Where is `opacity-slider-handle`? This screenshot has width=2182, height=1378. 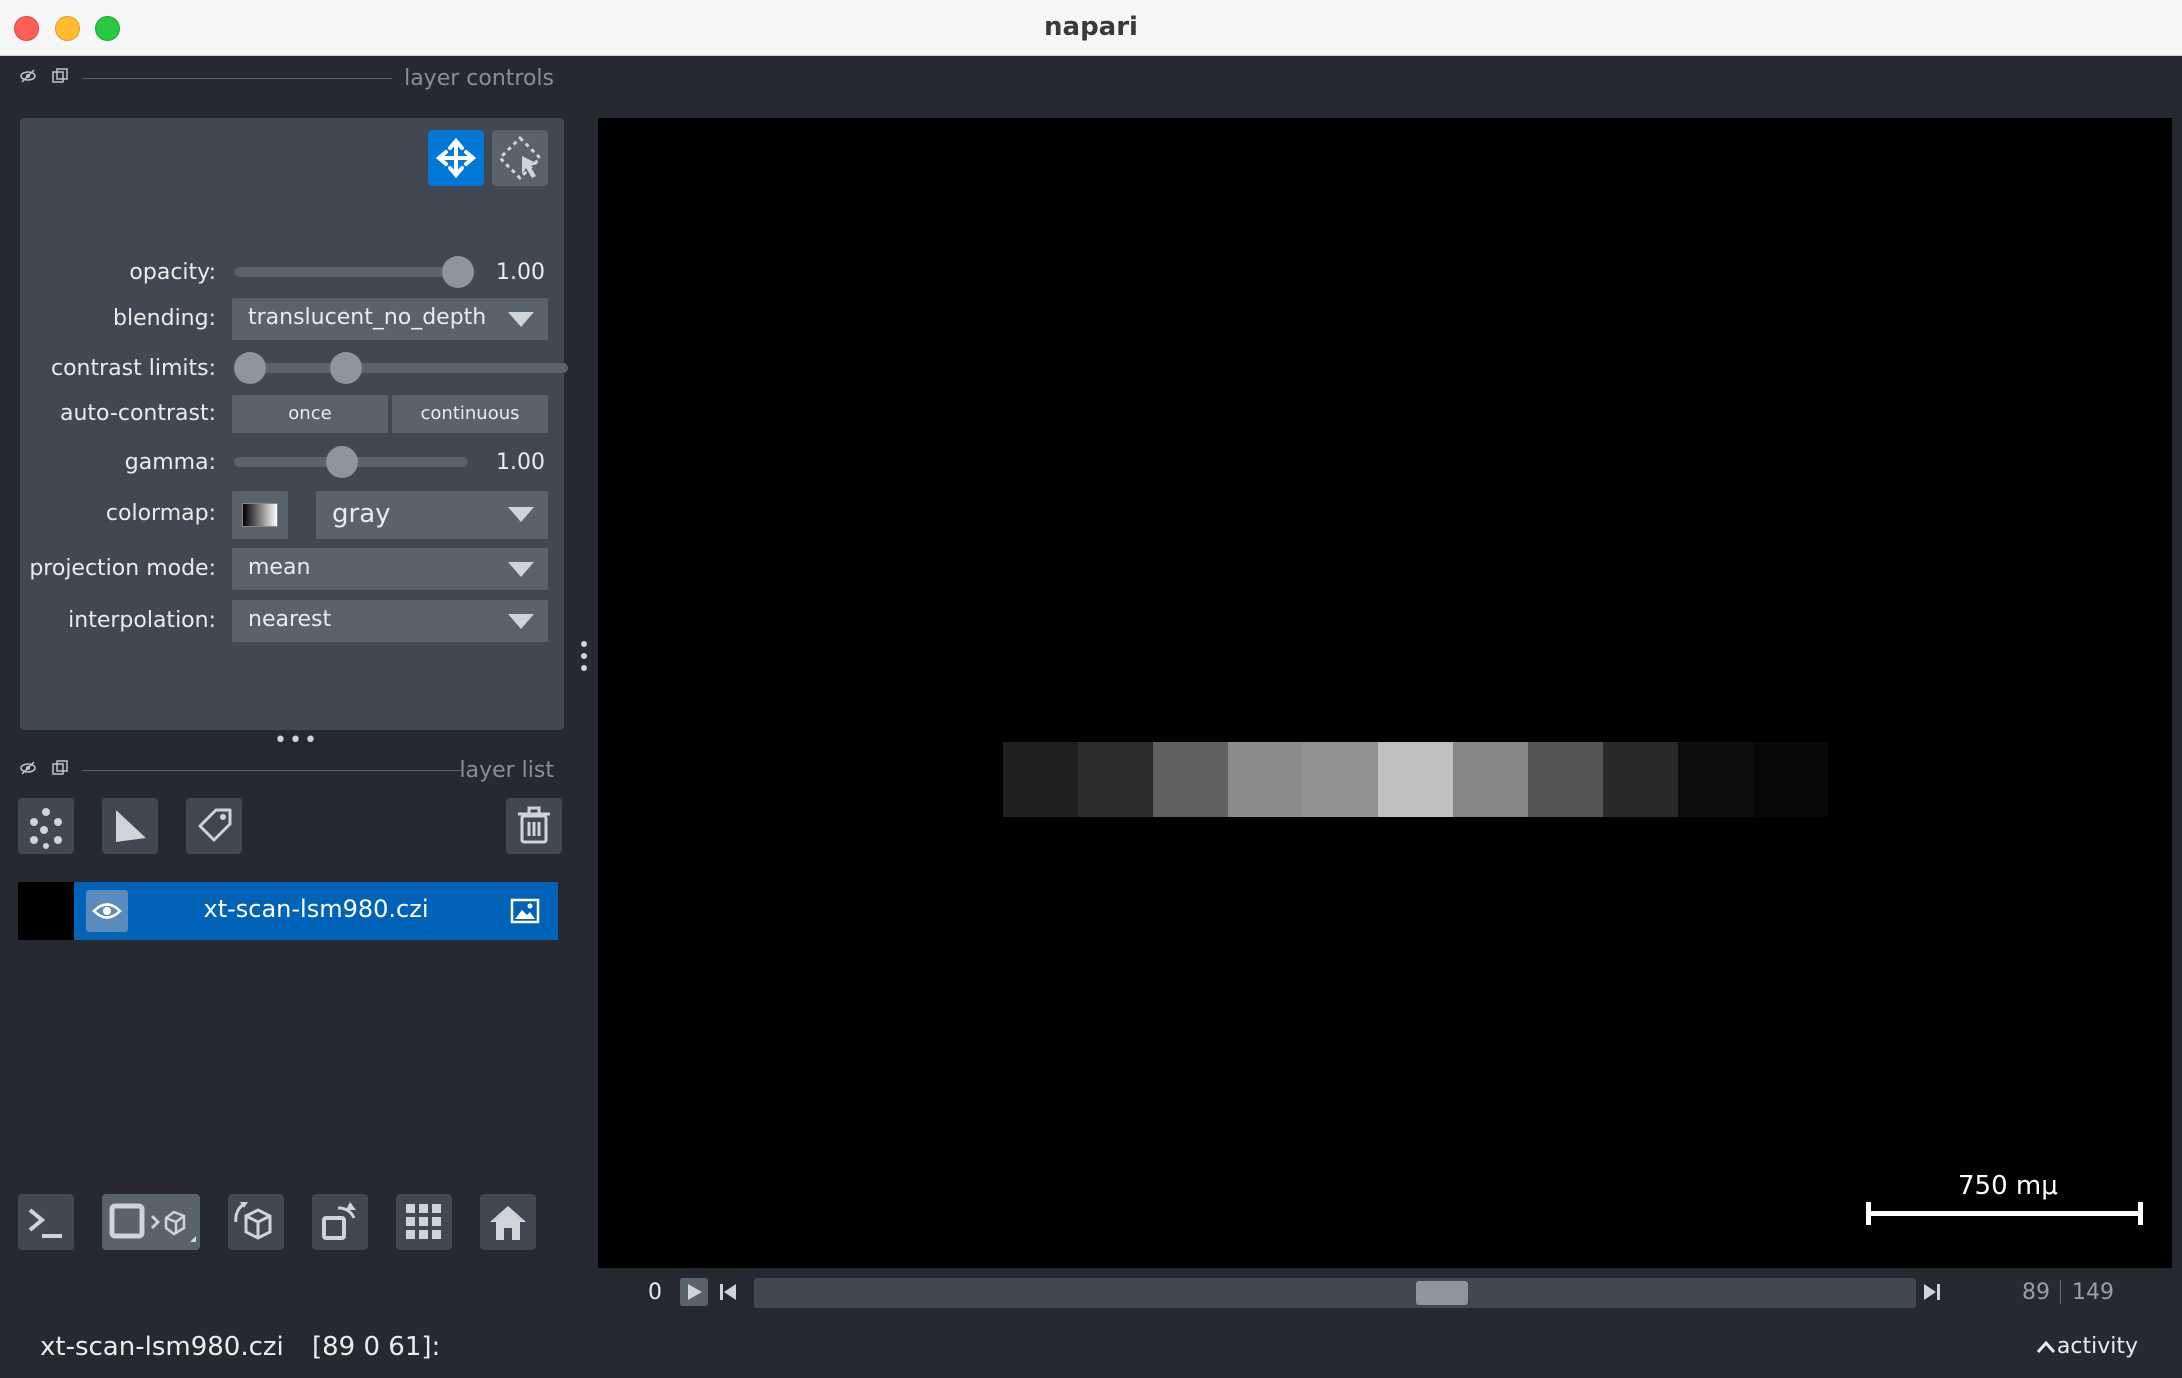
opacity-slider-handle is located at coordinates (458, 272).